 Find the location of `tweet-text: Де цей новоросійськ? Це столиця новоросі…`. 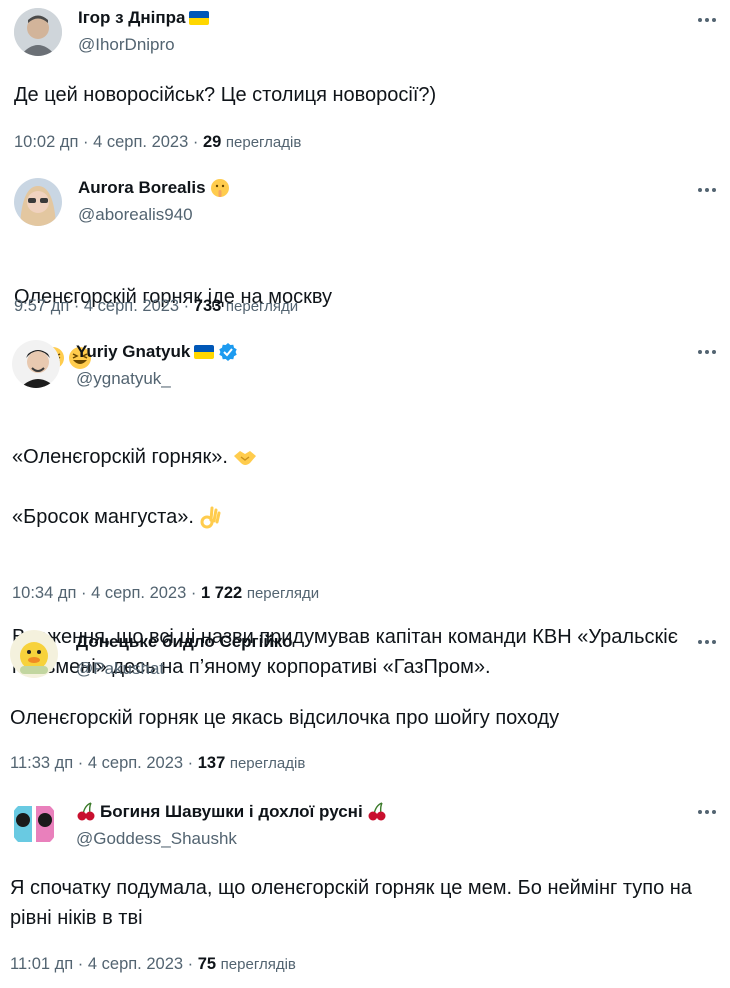

tweet-text: Де цей новоросійськ? Це столиця новоросі… is located at coordinates (225, 95).